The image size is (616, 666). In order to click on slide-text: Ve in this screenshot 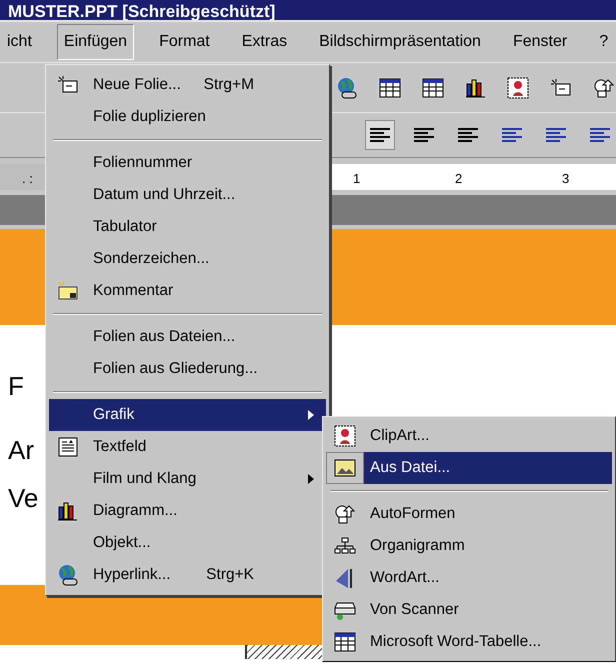, I will do `click(23, 498)`.